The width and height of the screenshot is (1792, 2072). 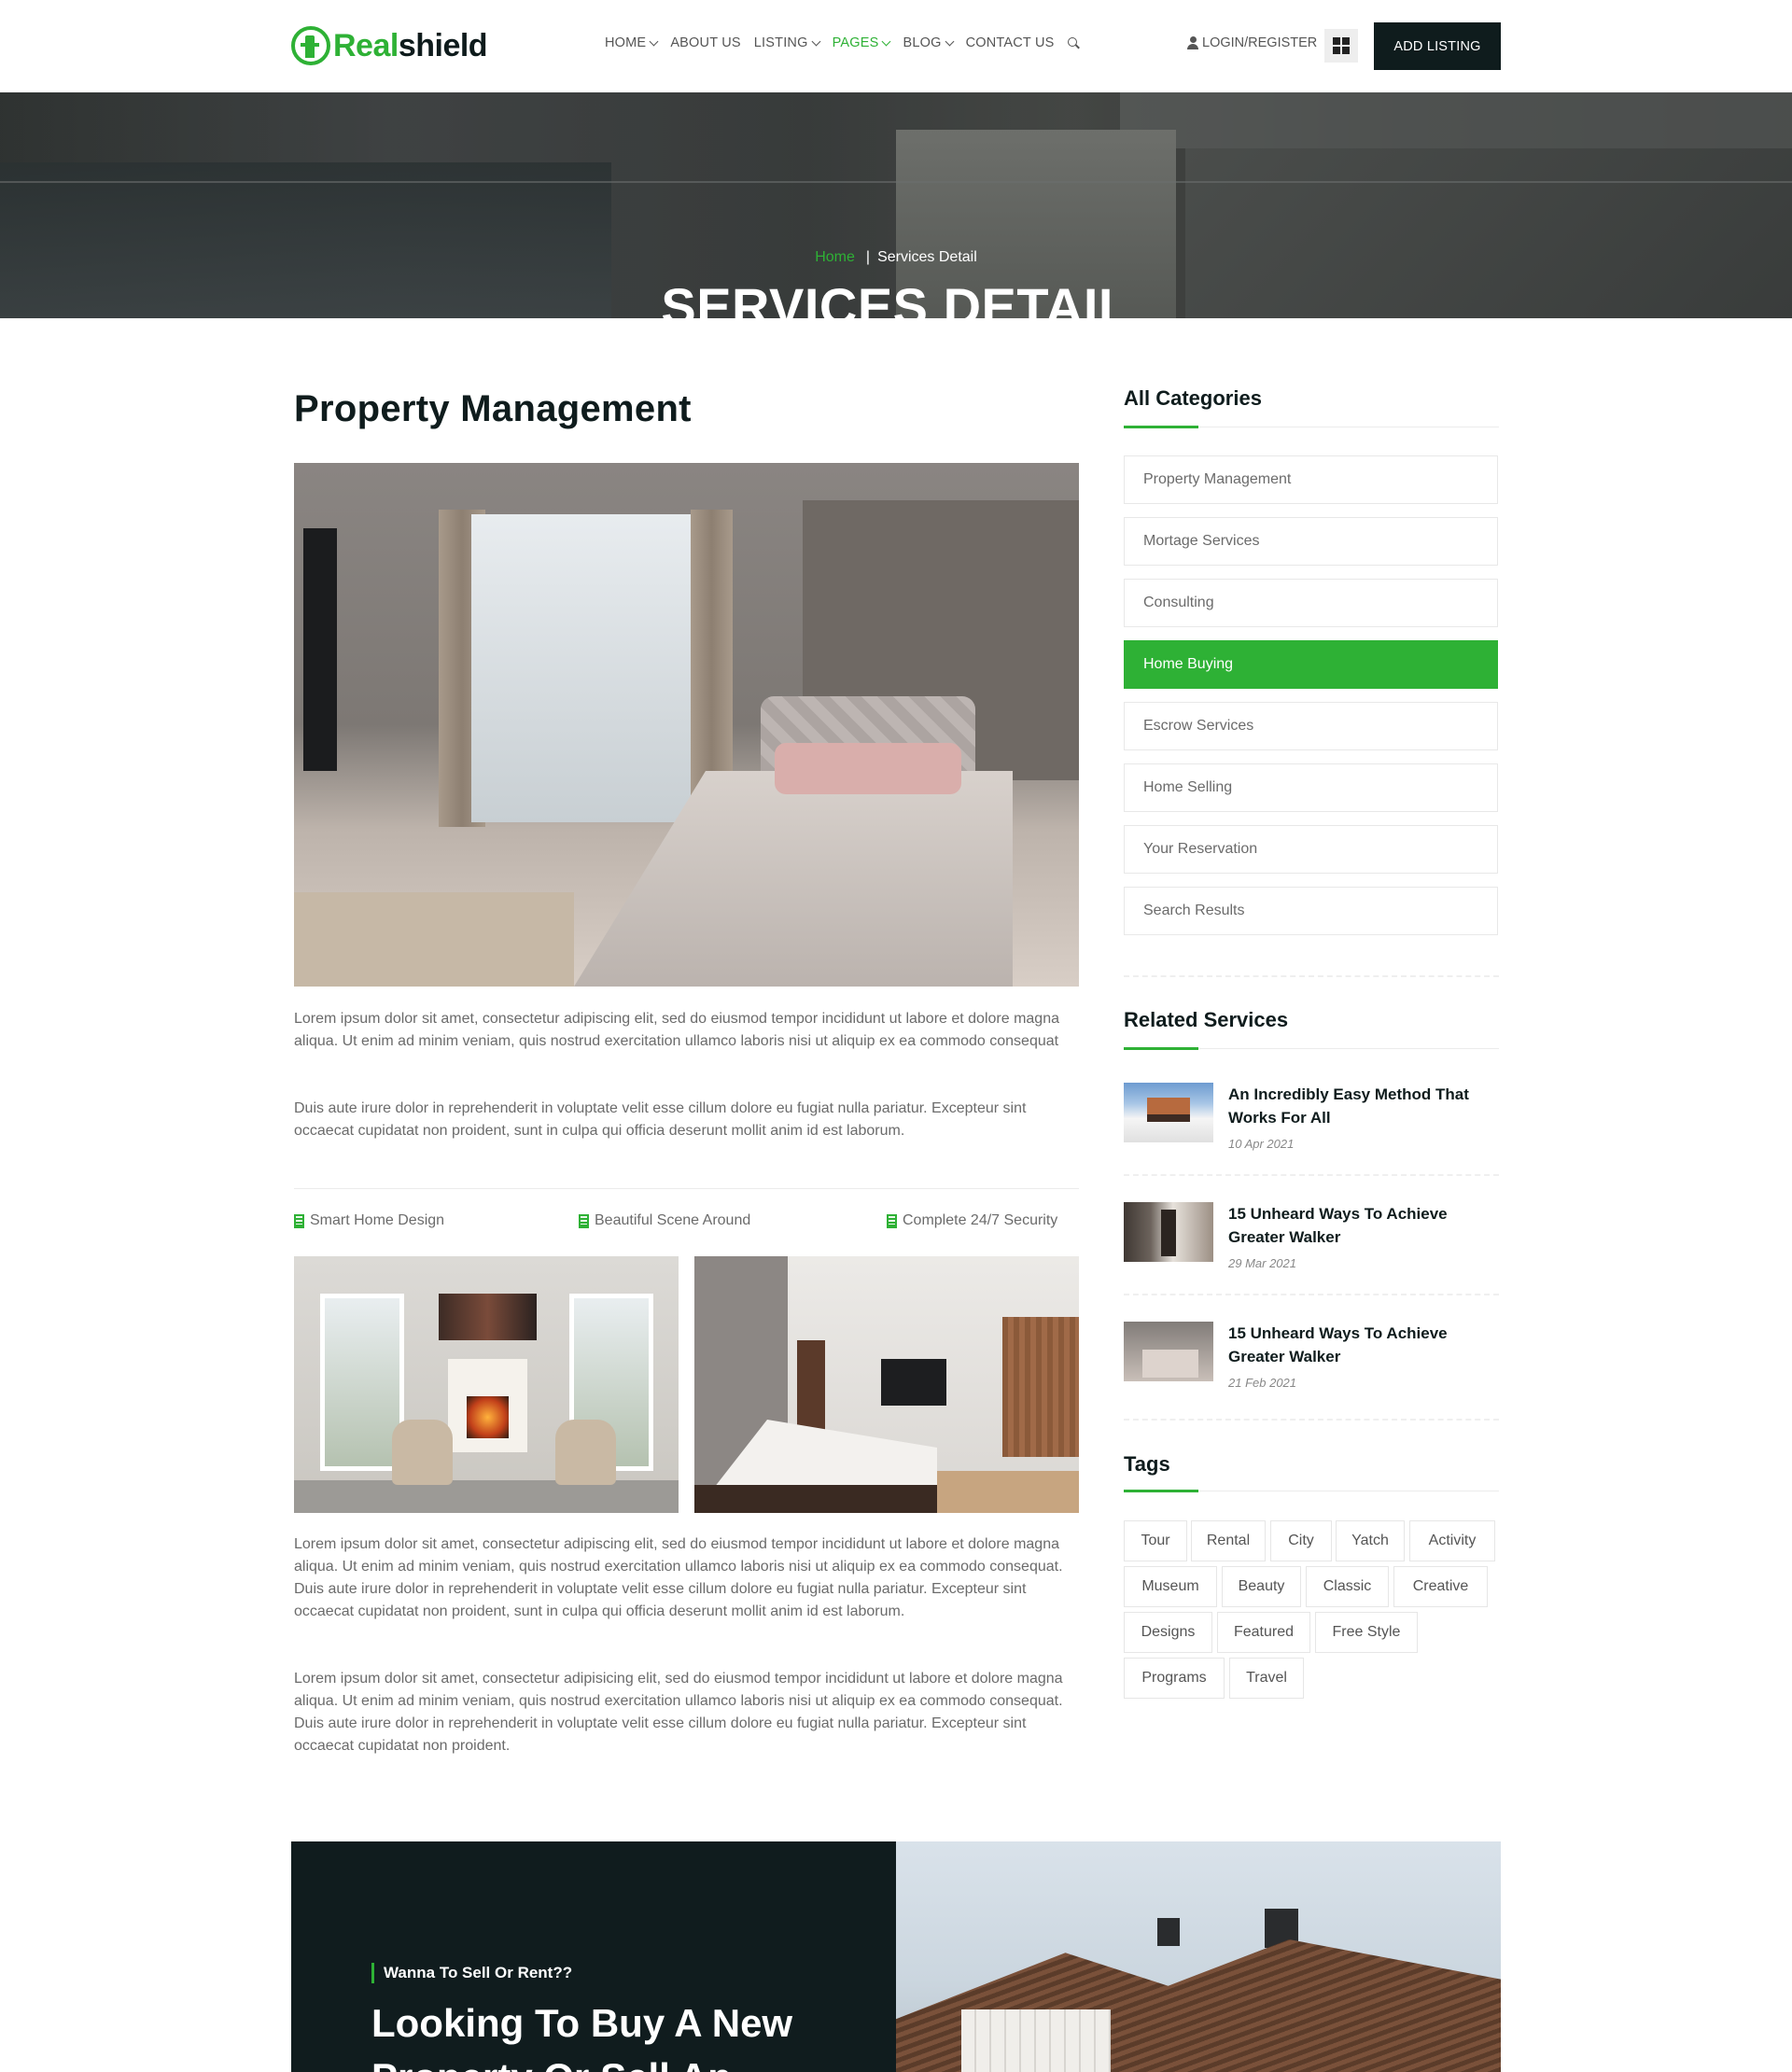 What do you see at coordinates (471, 1973) in the screenshot?
I see `cta-subtitle: Wanna To Sell Or Rent??` at bounding box center [471, 1973].